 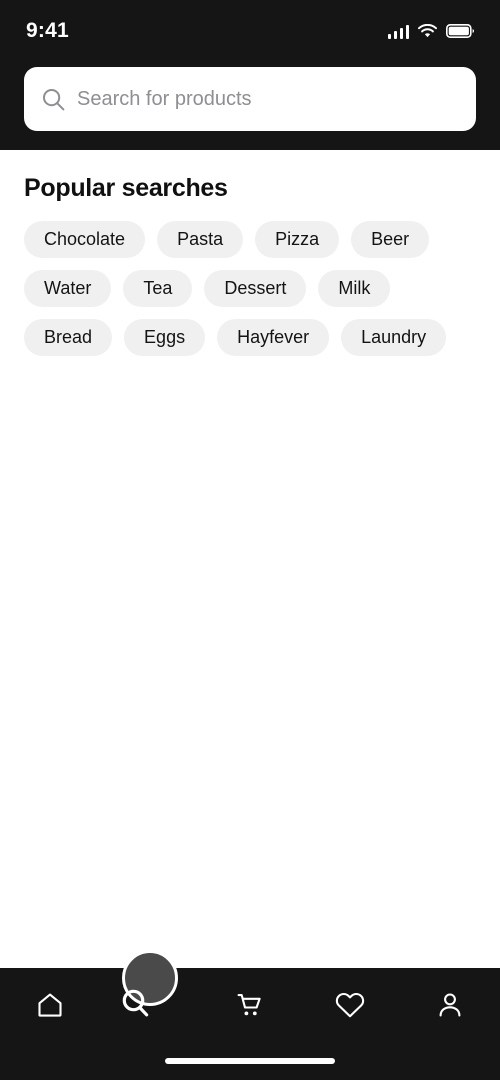 I want to click on popular-search-chip: Beer, so click(x=390, y=239).